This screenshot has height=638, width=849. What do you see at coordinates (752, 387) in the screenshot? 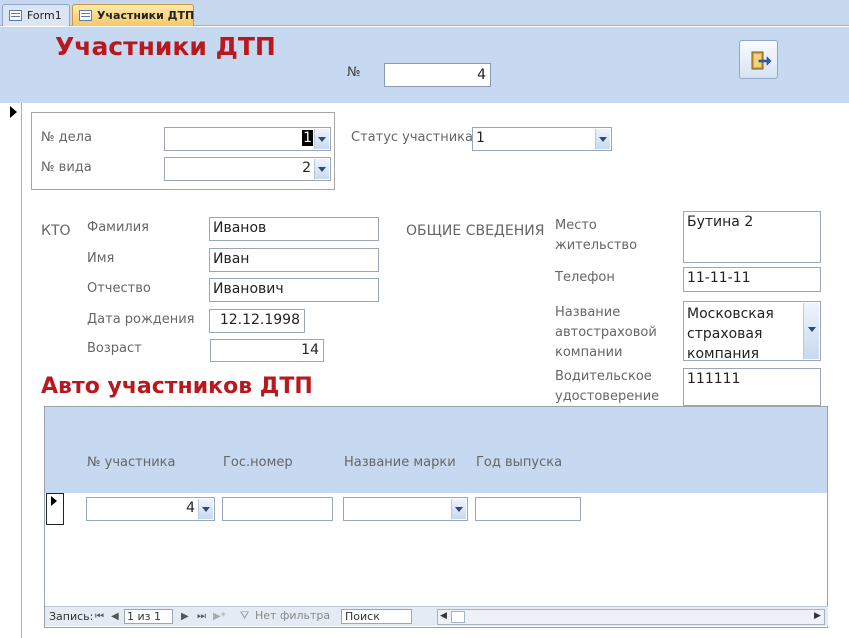
I see `license-field: 111111` at bounding box center [752, 387].